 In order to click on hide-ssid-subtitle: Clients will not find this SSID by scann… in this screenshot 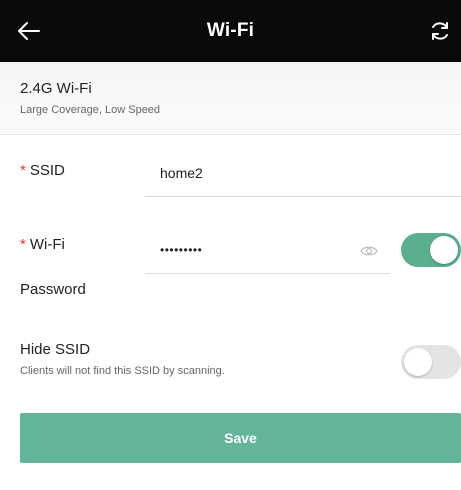, I will do `click(122, 371)`.